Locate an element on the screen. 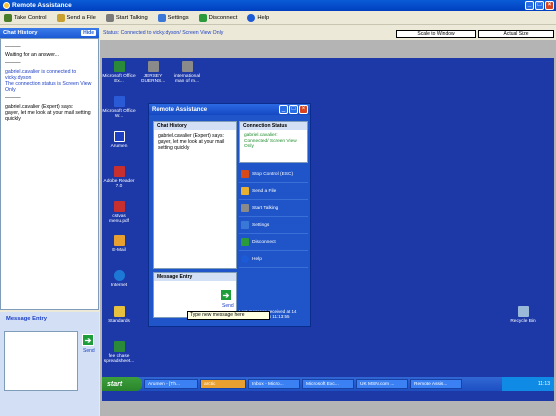  take-control-icon is located at coordinates (8, 17).